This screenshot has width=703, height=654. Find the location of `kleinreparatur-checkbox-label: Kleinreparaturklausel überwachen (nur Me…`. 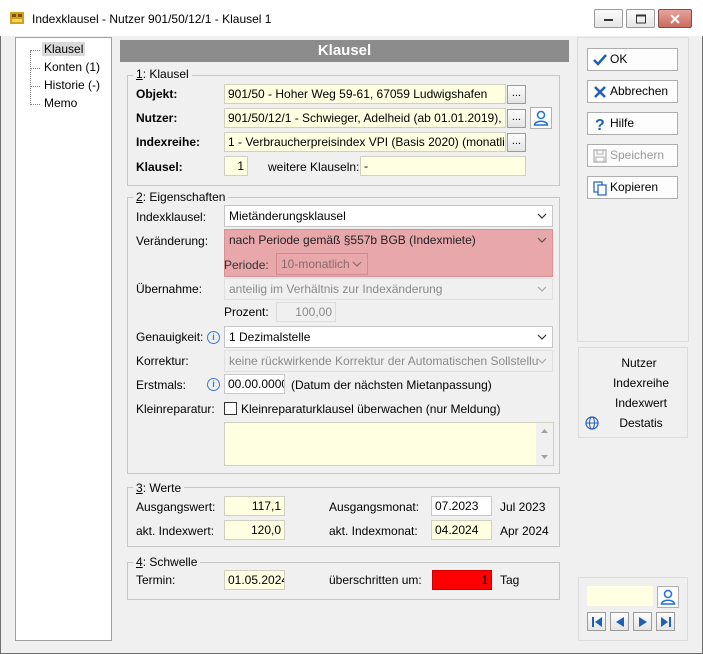

kleinreparatur-checkbox-label: Kleinreparaturklausel überwachen (nur Me… is located at coordinates (370, 409).